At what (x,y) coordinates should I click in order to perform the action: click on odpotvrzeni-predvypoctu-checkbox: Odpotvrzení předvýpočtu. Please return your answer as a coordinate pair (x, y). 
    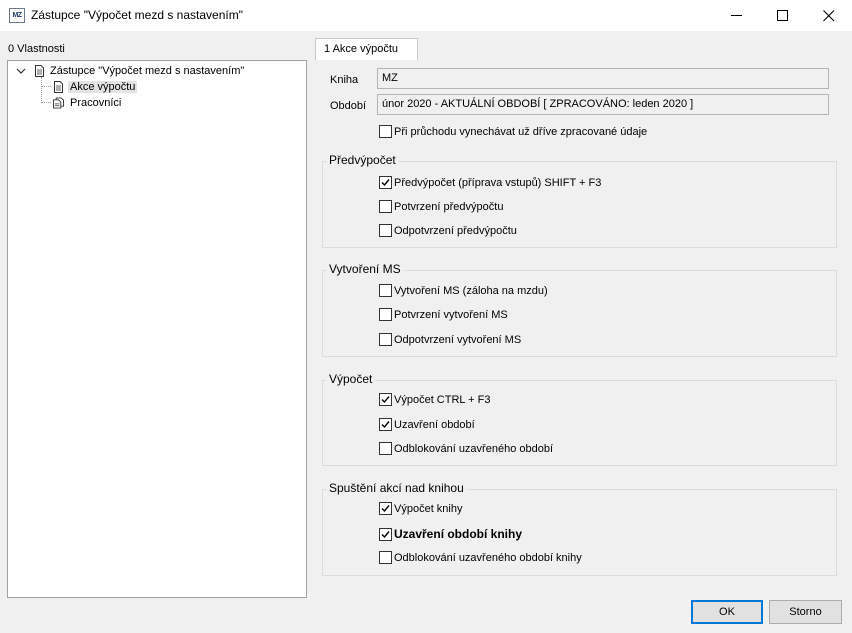
    Looking at the image, I should click on (448, 230).